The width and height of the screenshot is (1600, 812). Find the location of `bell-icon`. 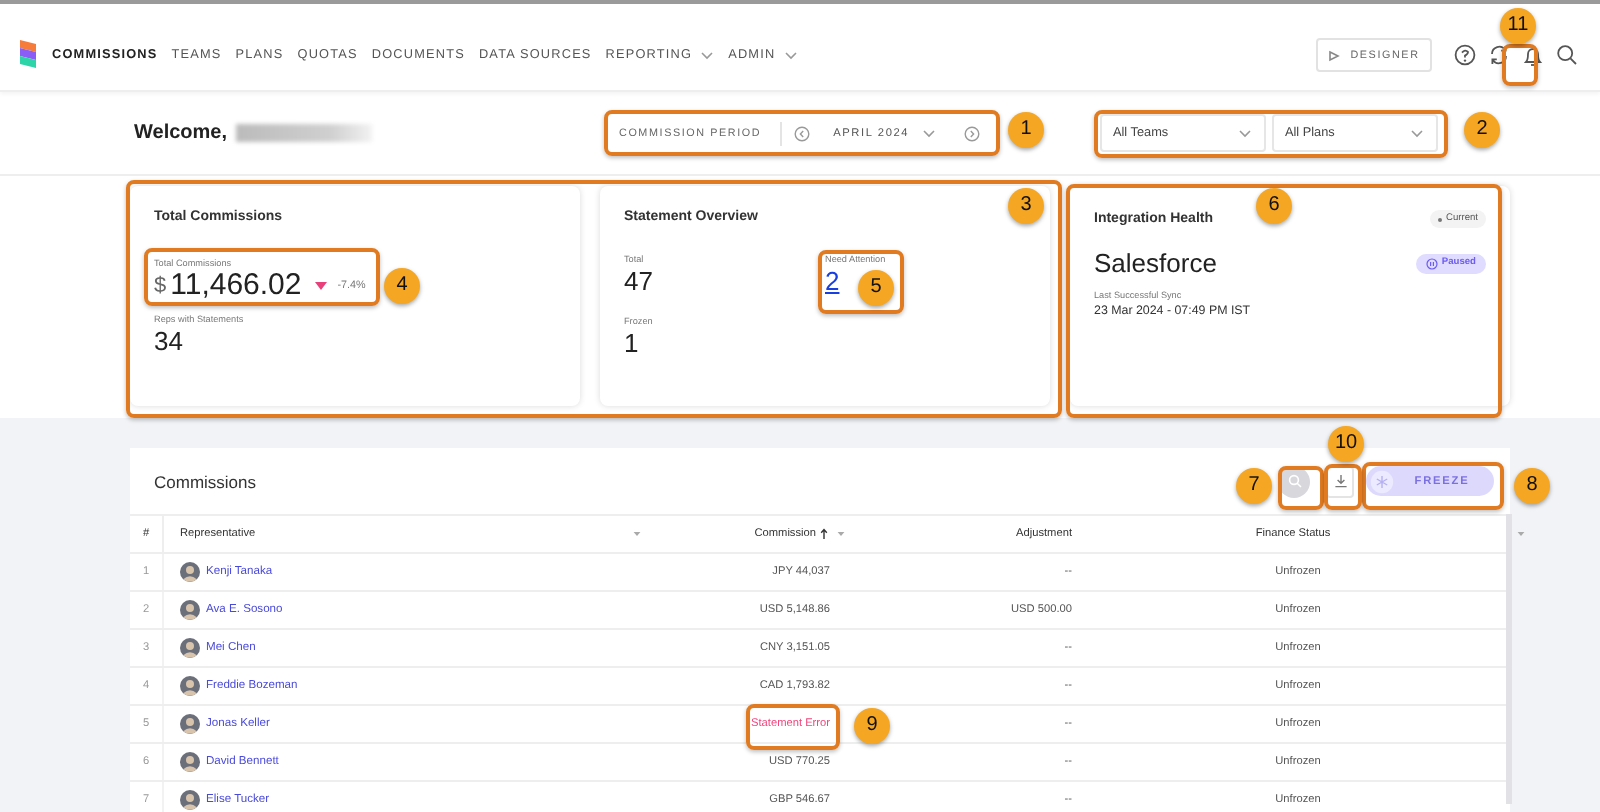

bell-icon is located at coordinates (1533, 55).